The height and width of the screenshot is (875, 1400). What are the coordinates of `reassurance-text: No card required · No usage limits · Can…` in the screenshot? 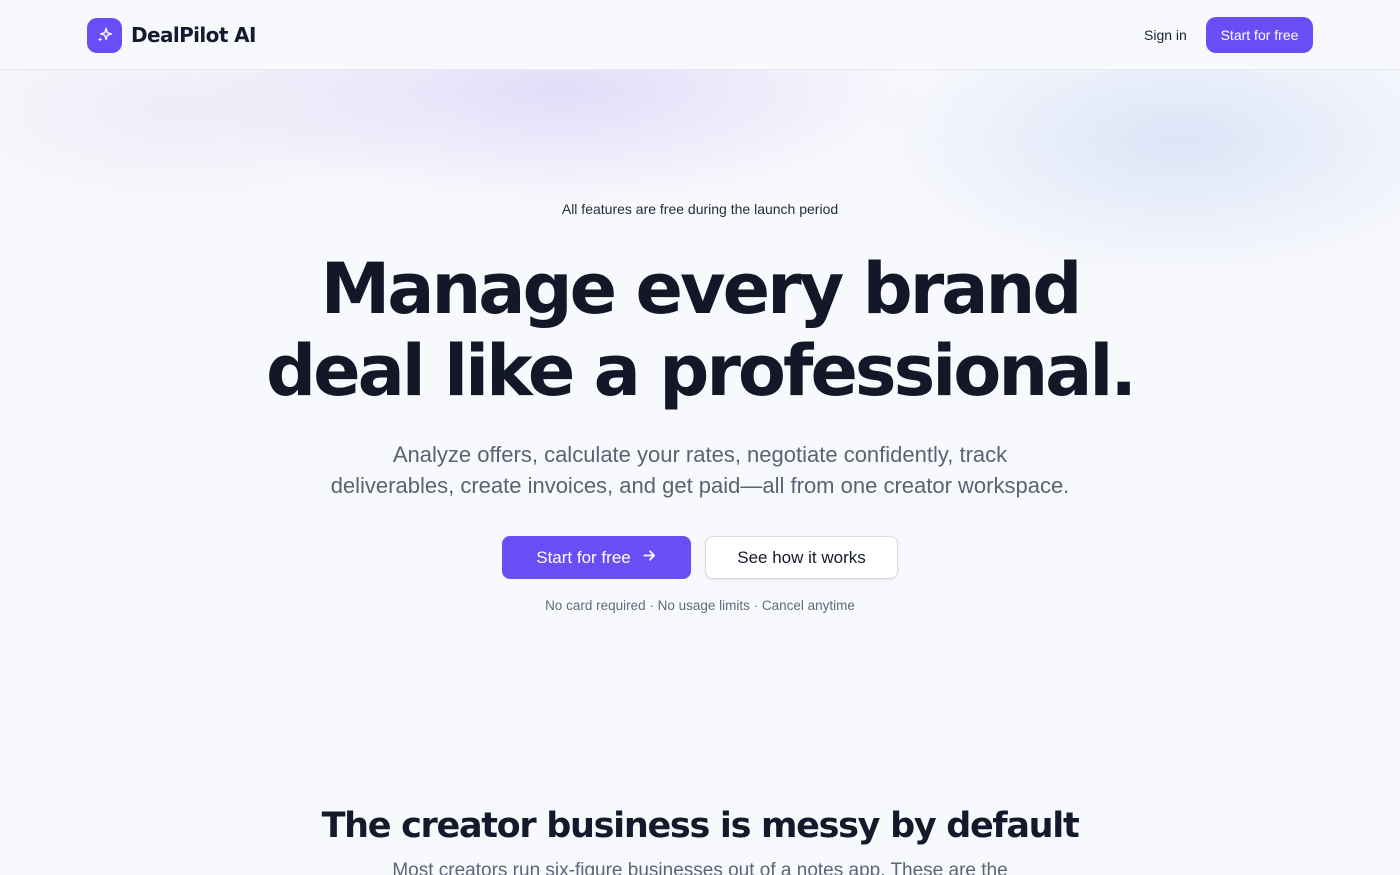 It's located at (700, 605).